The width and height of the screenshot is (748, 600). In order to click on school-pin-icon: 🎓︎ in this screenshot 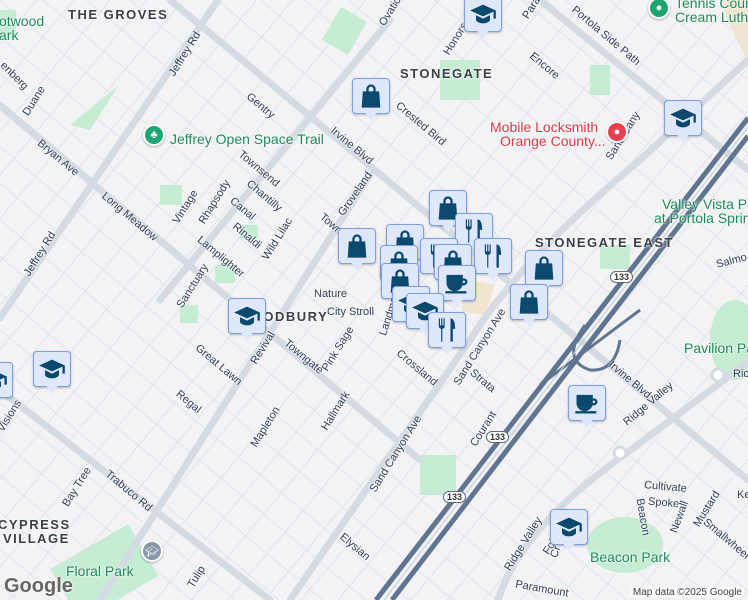, I will do `click(152, 551)`.